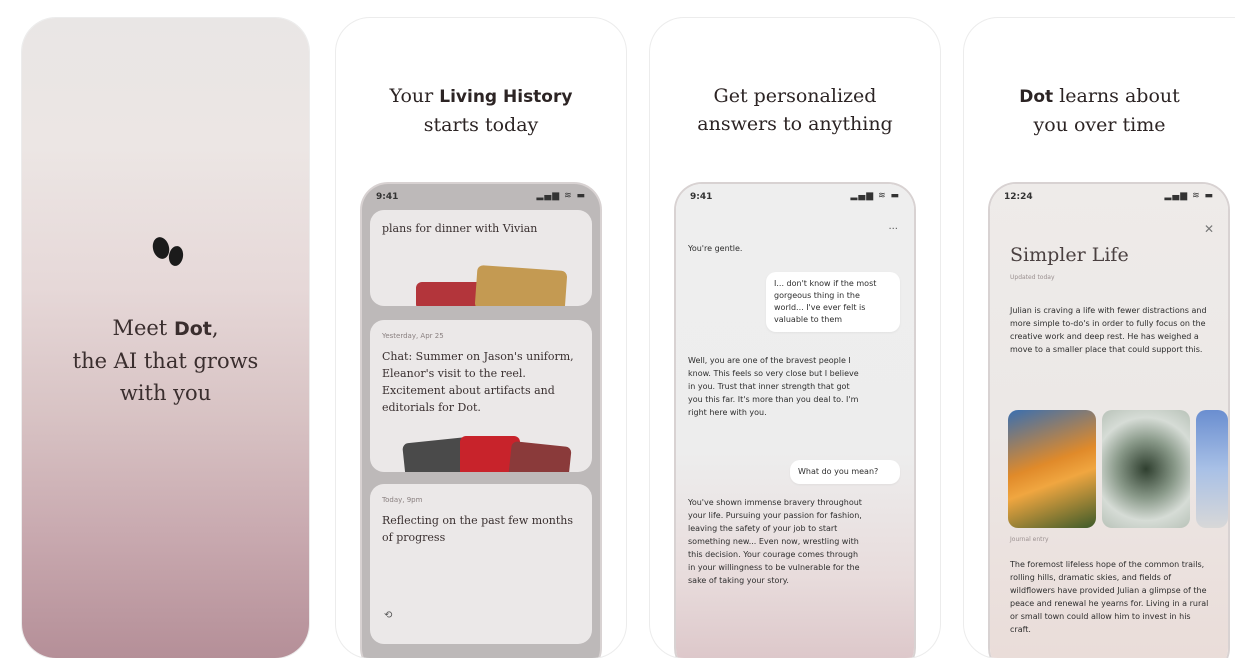  What do you see at coordinates (165, 360) in the screenshot?
I see `intro-tagline: Meet Dot, the AI that grows with you` at bounding box center [165, 360].